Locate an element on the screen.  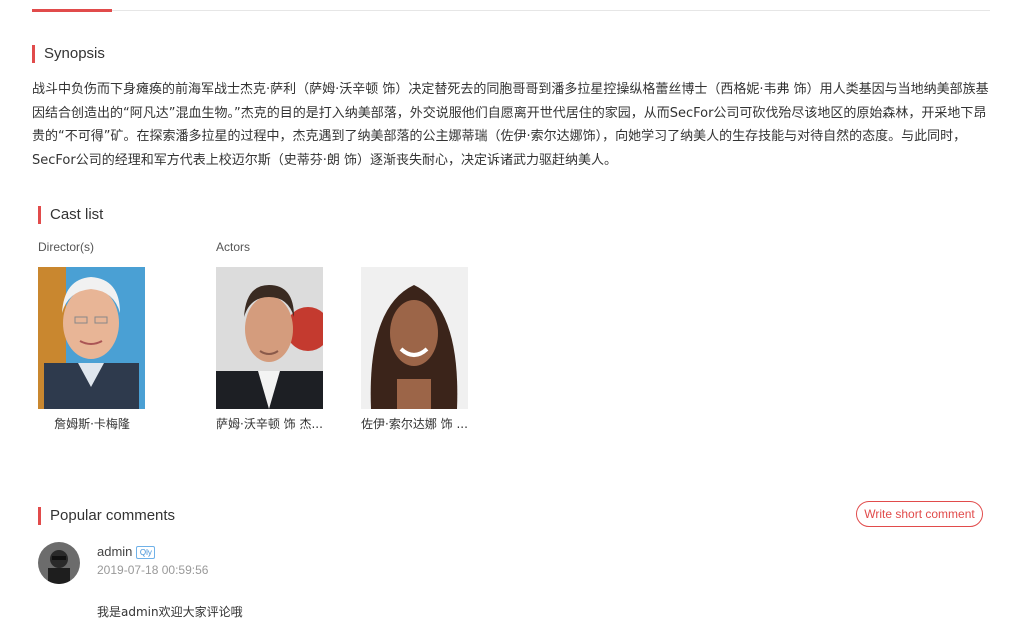
comment-username-text: admin is located at coordinates (114, 551).